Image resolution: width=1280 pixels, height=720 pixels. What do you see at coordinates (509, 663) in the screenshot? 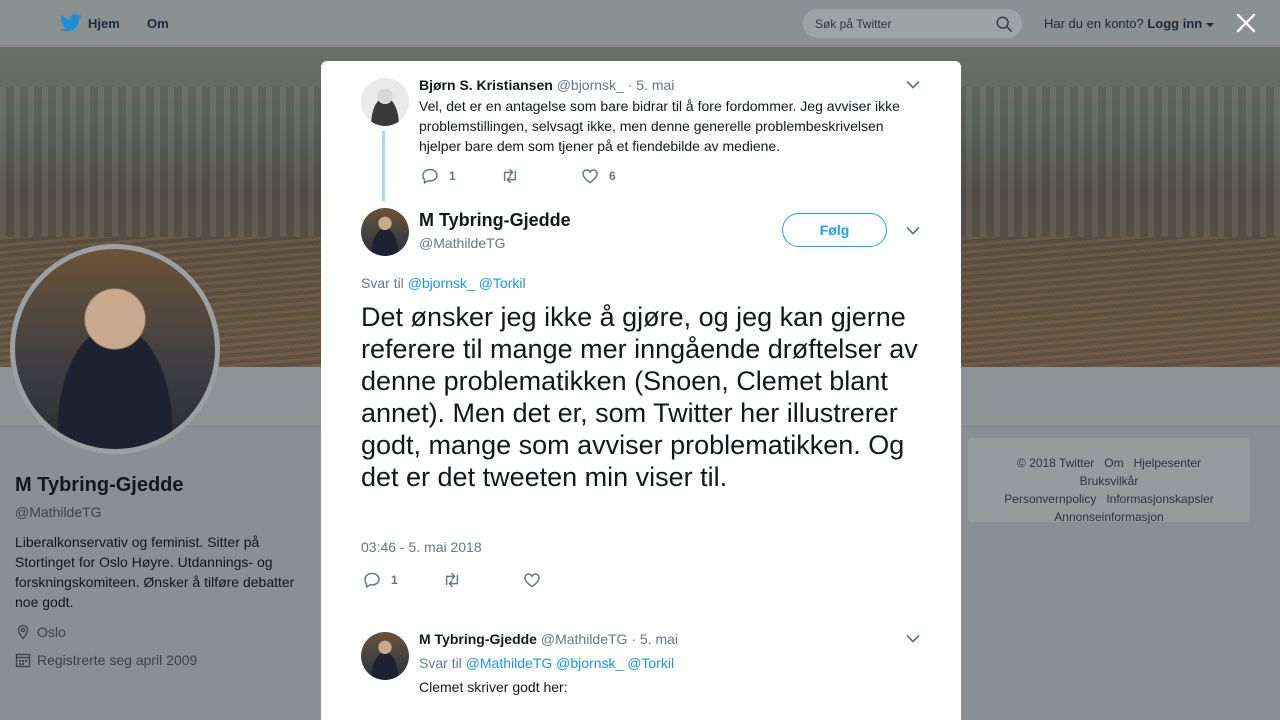
I see `reply-to-mention: @MathildeTG` at bounding box center [509, 663].